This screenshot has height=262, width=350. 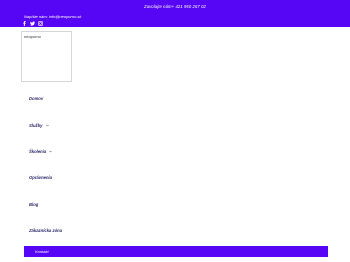 What do you see at coordinates (32, 36) in the screenshot?
I see `logo-alt-text: neoporno` at bounding box center [32, 36].